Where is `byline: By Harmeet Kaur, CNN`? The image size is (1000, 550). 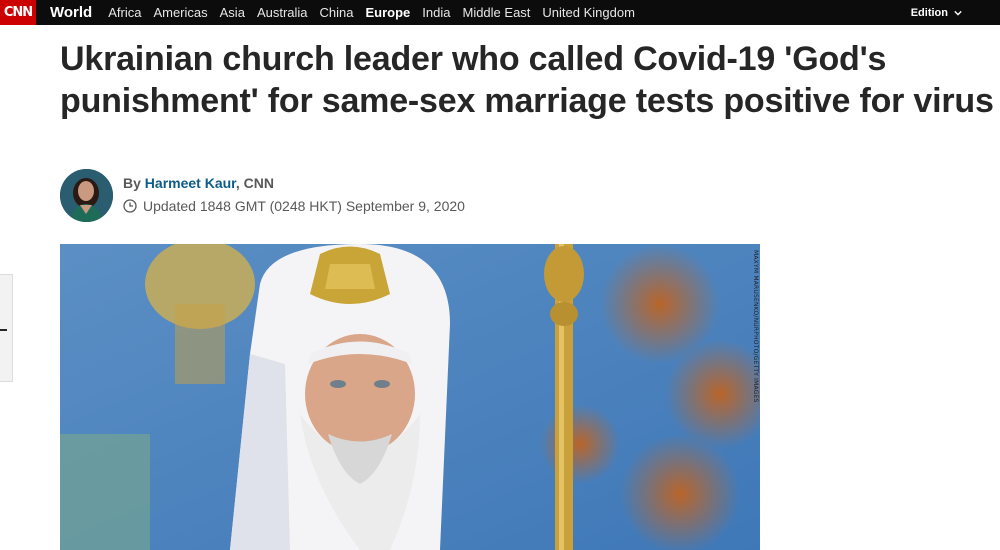
byline: By Harmeet Kaur, CNN is located at coordinates (198, 183).